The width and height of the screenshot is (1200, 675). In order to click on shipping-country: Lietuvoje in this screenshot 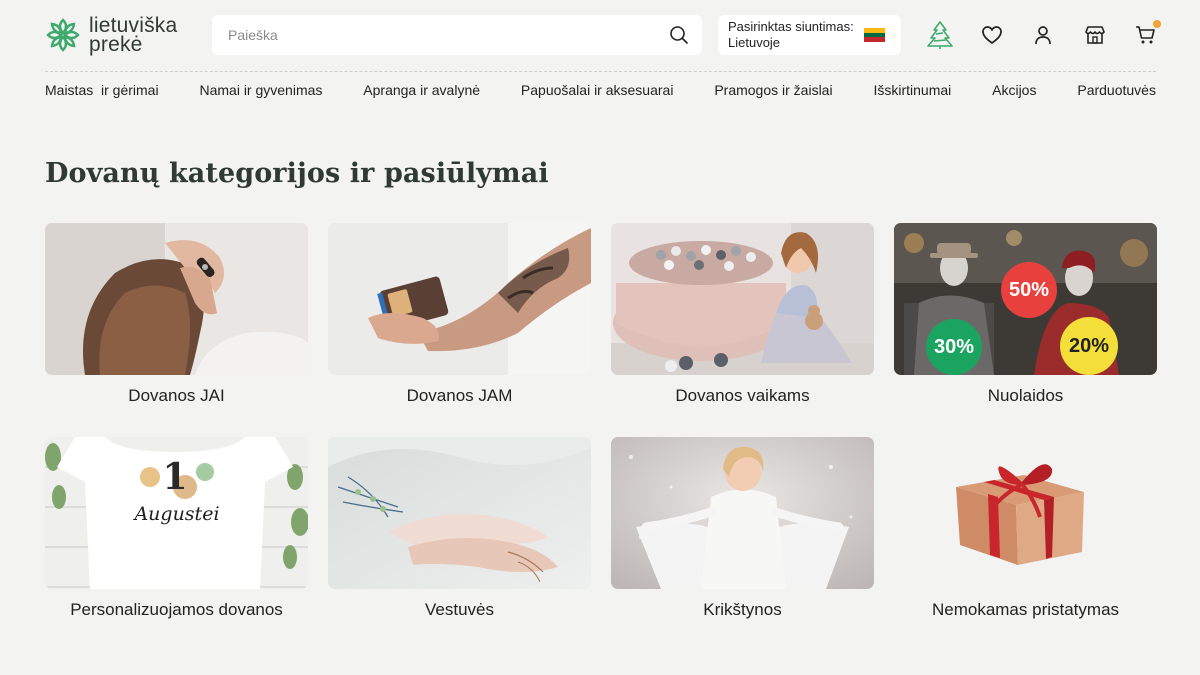, I will do `click(754, 42)`.